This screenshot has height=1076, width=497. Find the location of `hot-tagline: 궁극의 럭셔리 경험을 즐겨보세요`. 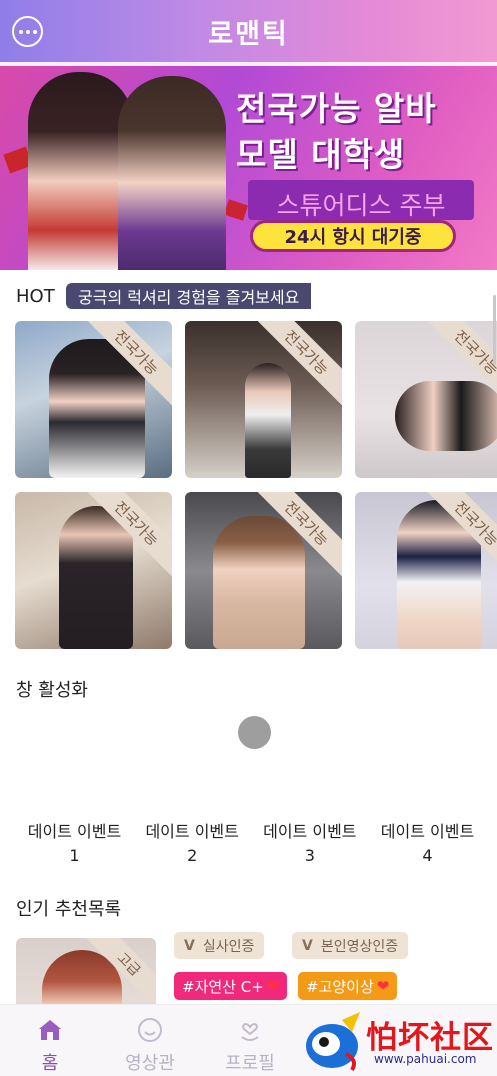

hot-tagline: 궁극의 럭셔리 경험을 즐겨보세요 is located at coordinates (189, 296).